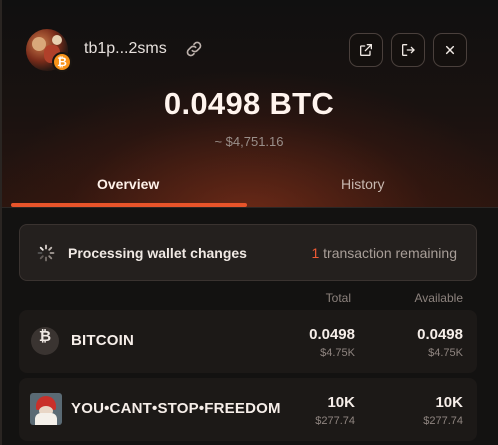 The image size is (498, 445). I want to click on asset-name: YOU•CANT•STOP•FREEDOM, so click(176, 408).